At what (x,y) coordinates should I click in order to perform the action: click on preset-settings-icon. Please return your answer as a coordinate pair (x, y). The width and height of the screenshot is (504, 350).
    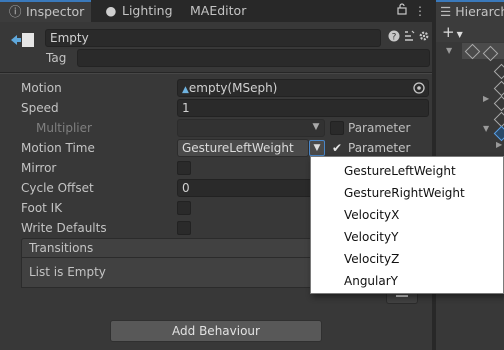
    Looking at the image, I should click on (409, 38).